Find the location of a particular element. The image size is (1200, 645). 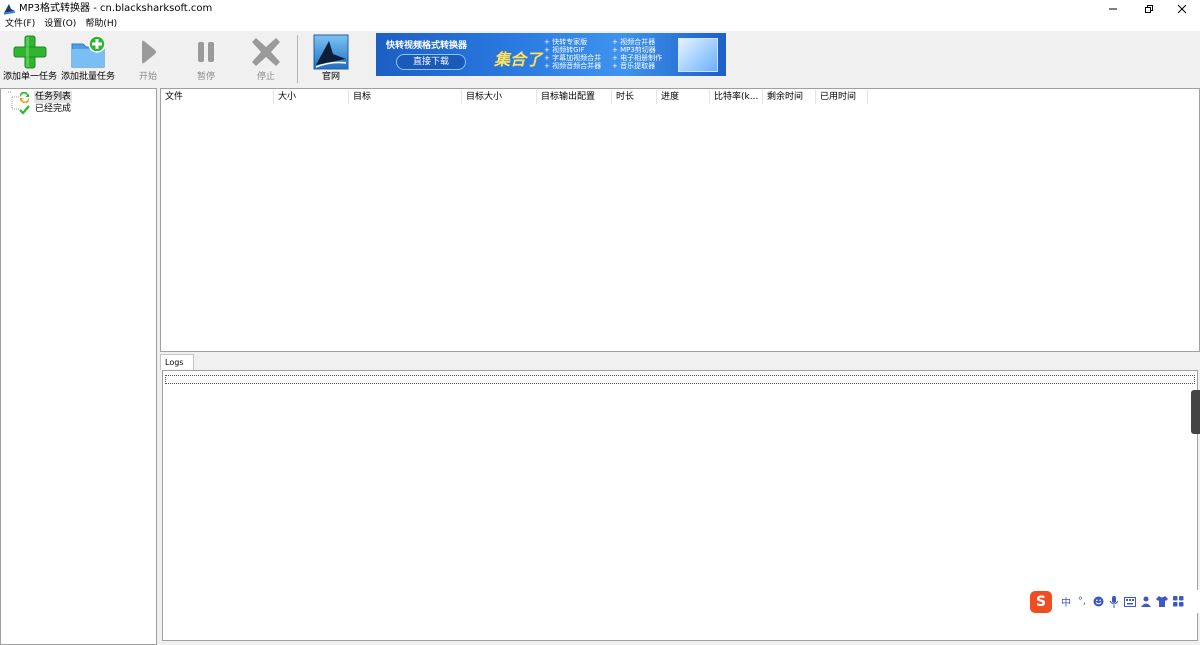

add-batch-task-label: 添加批量任务 is located at coordinates (87, 77).